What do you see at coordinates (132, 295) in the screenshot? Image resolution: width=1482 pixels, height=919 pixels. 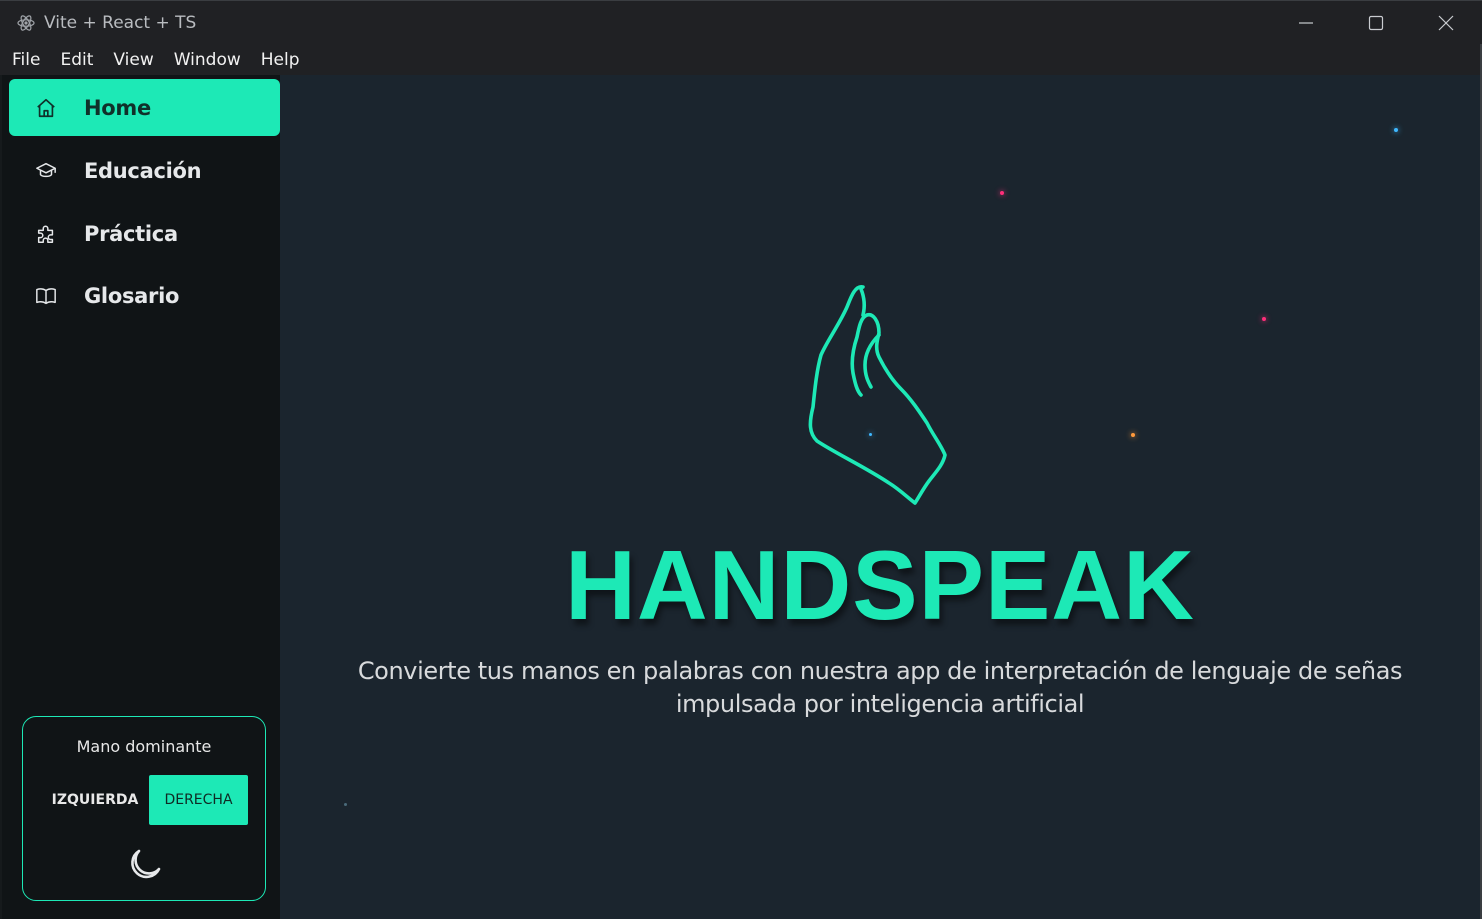 I see `sidebar-item-label: Glosario` at bounding box center [132, 295].